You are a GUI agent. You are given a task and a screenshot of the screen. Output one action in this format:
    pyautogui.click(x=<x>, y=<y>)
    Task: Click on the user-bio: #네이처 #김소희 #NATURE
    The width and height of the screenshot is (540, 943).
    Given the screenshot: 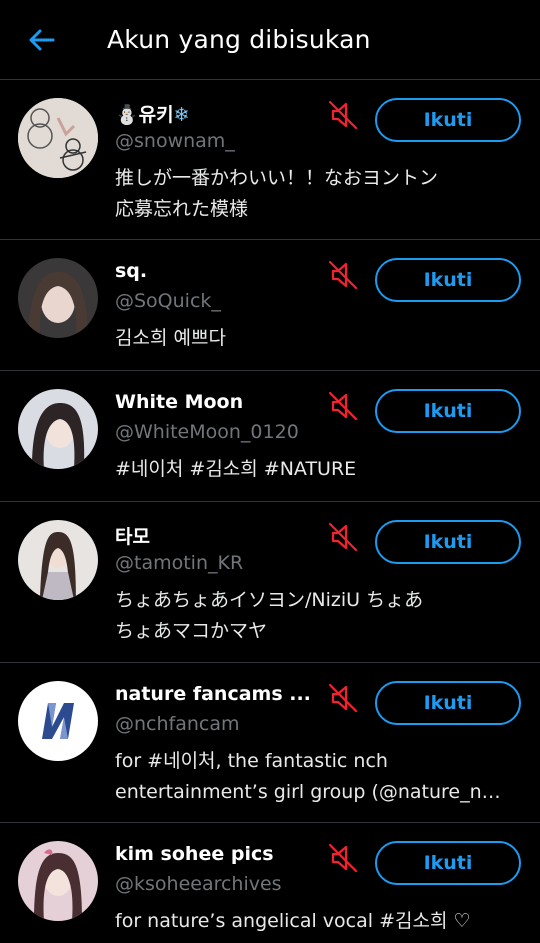 What is the action you would take?
    pyautogui.click(x=236, y=469)
    